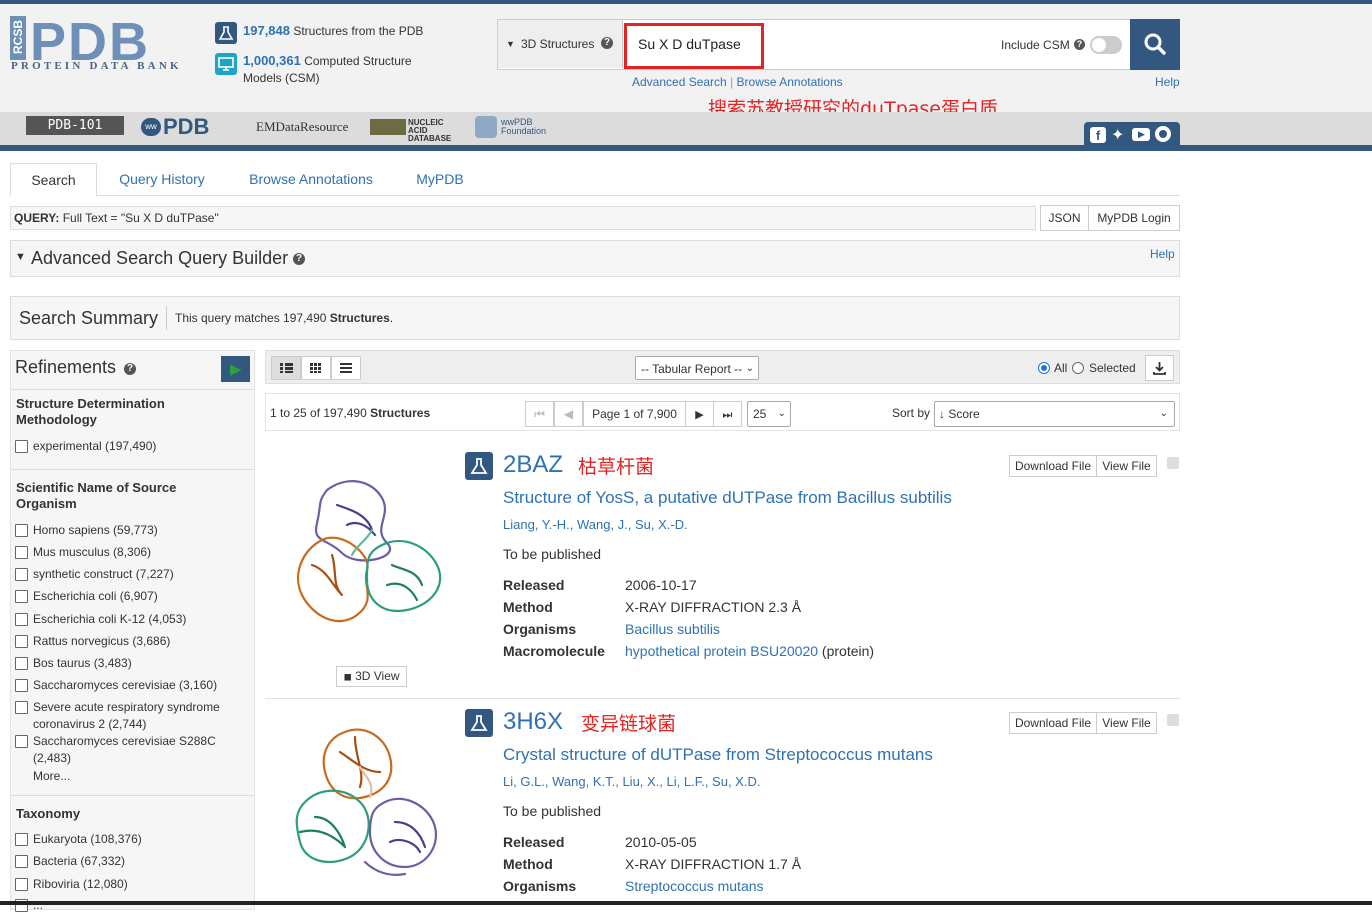  I want to click on view-compact-button, so click(346, 368).